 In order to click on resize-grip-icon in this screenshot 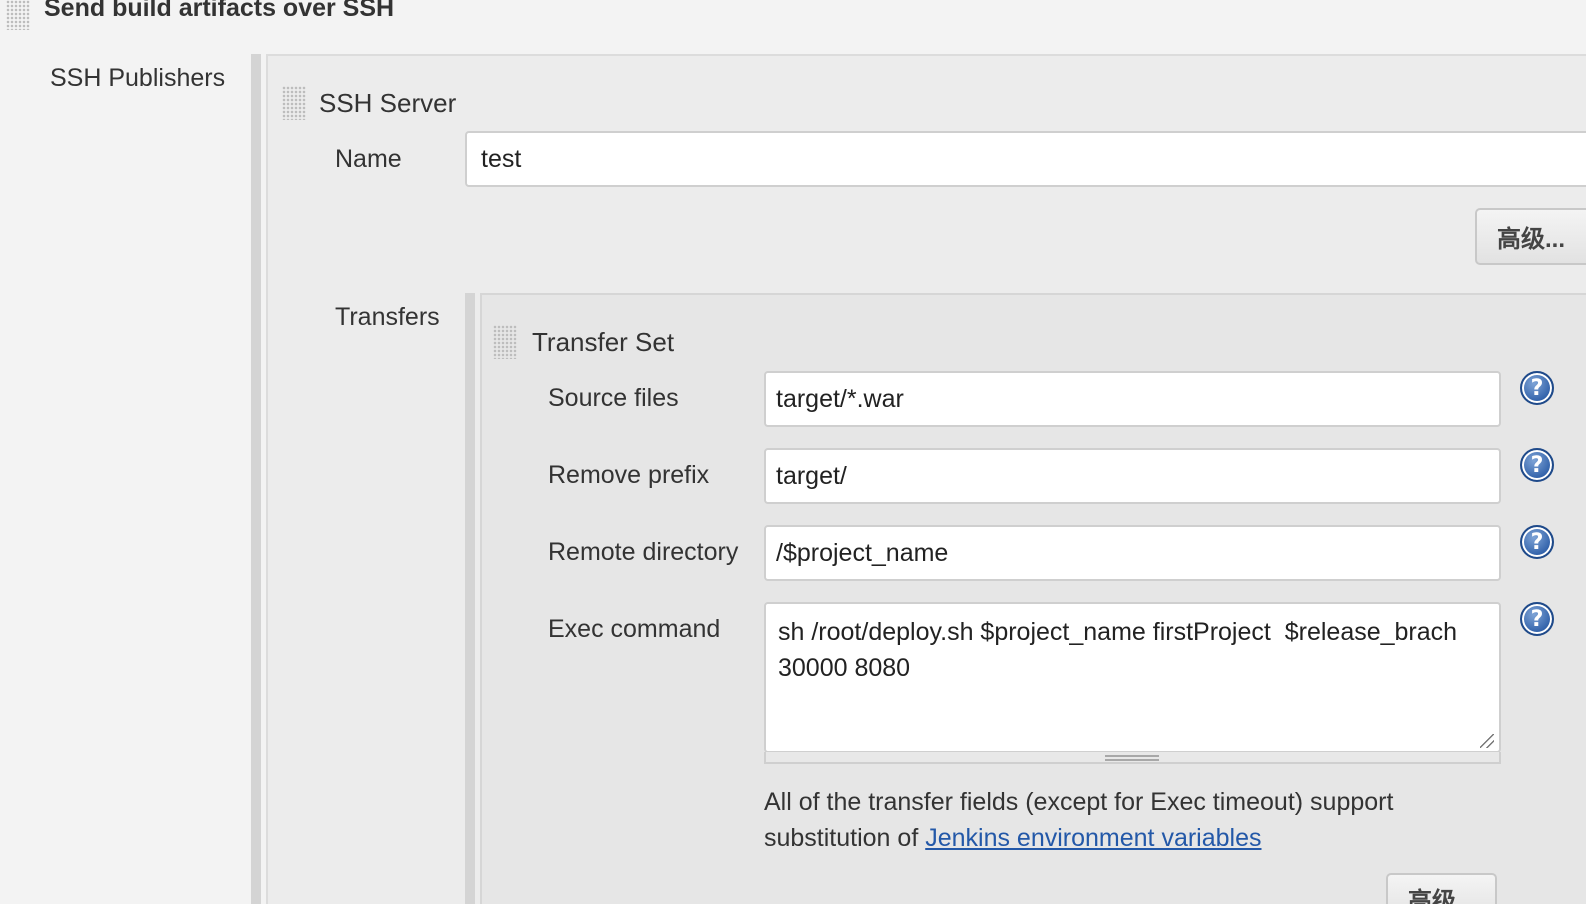, I will do `click(1132, 758)`.